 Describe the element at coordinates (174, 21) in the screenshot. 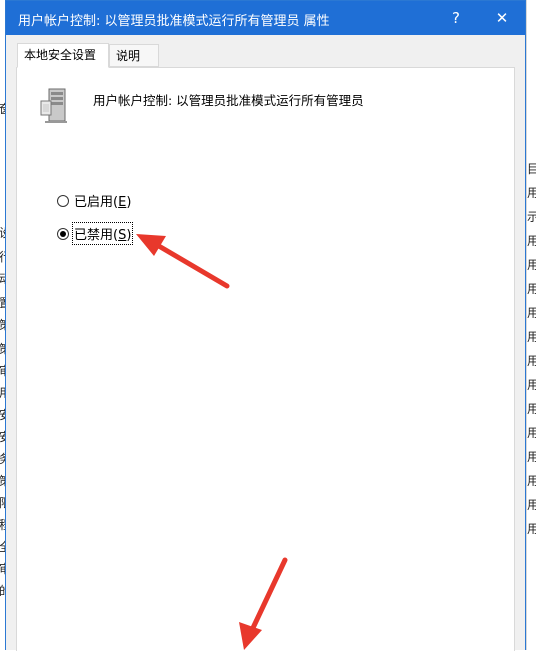

I see `window-title: 用户帐户控制: 以管理员批准模式运行所有管理员 属性` at that location.